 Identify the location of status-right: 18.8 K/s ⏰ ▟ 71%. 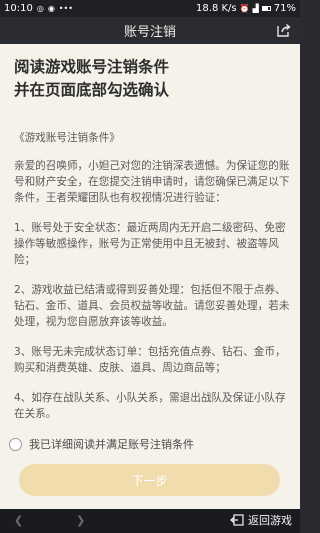
(246, 8).